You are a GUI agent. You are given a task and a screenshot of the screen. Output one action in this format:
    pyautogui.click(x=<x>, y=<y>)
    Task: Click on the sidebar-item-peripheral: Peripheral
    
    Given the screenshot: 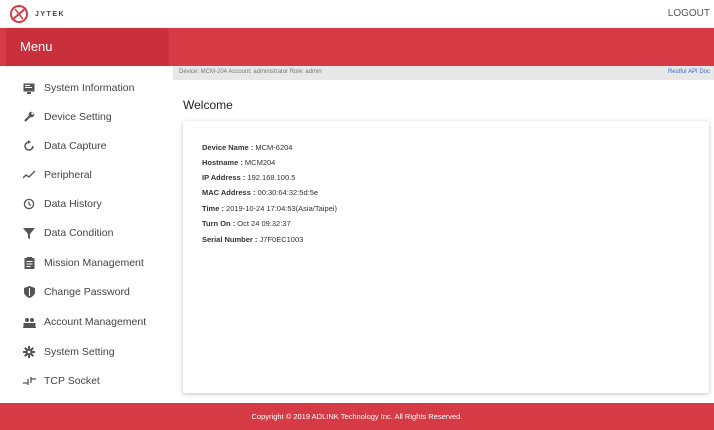 What is the action you would take?
    pyautogui.click(x=87, y=175)
    